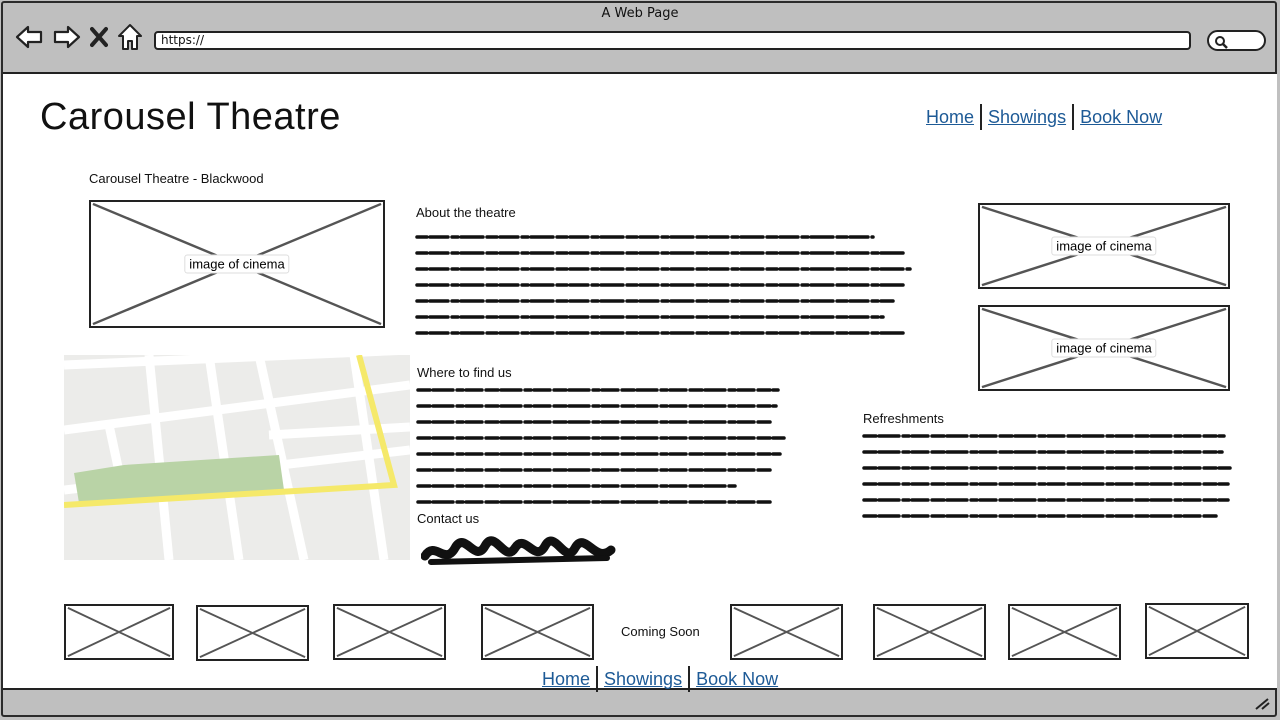 The width and height of the screenshot is (1280, 720). Describe the element at coordinates (903, 418) in the screenshot. I see `refreshments-heading: Refreshments` at that location.